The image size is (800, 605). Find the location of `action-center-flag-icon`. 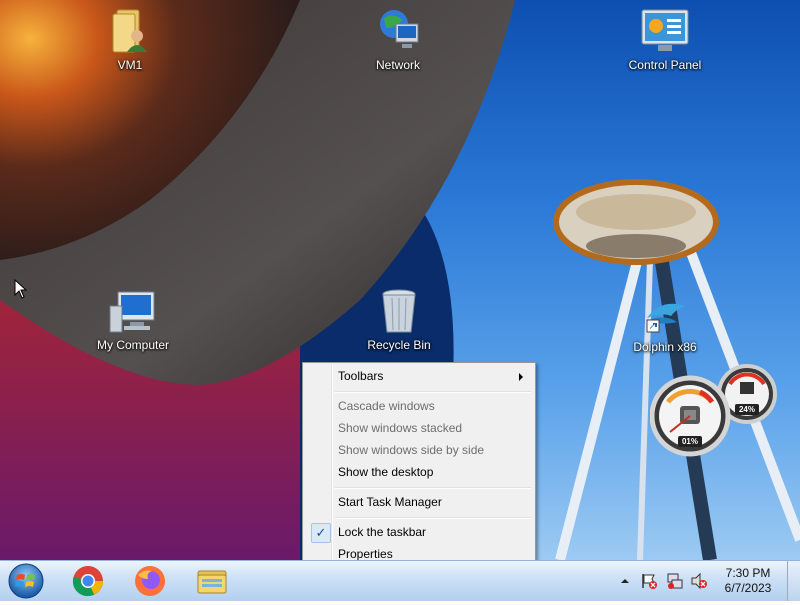

action-center-flag-icon is located at coordinates (649, 581).